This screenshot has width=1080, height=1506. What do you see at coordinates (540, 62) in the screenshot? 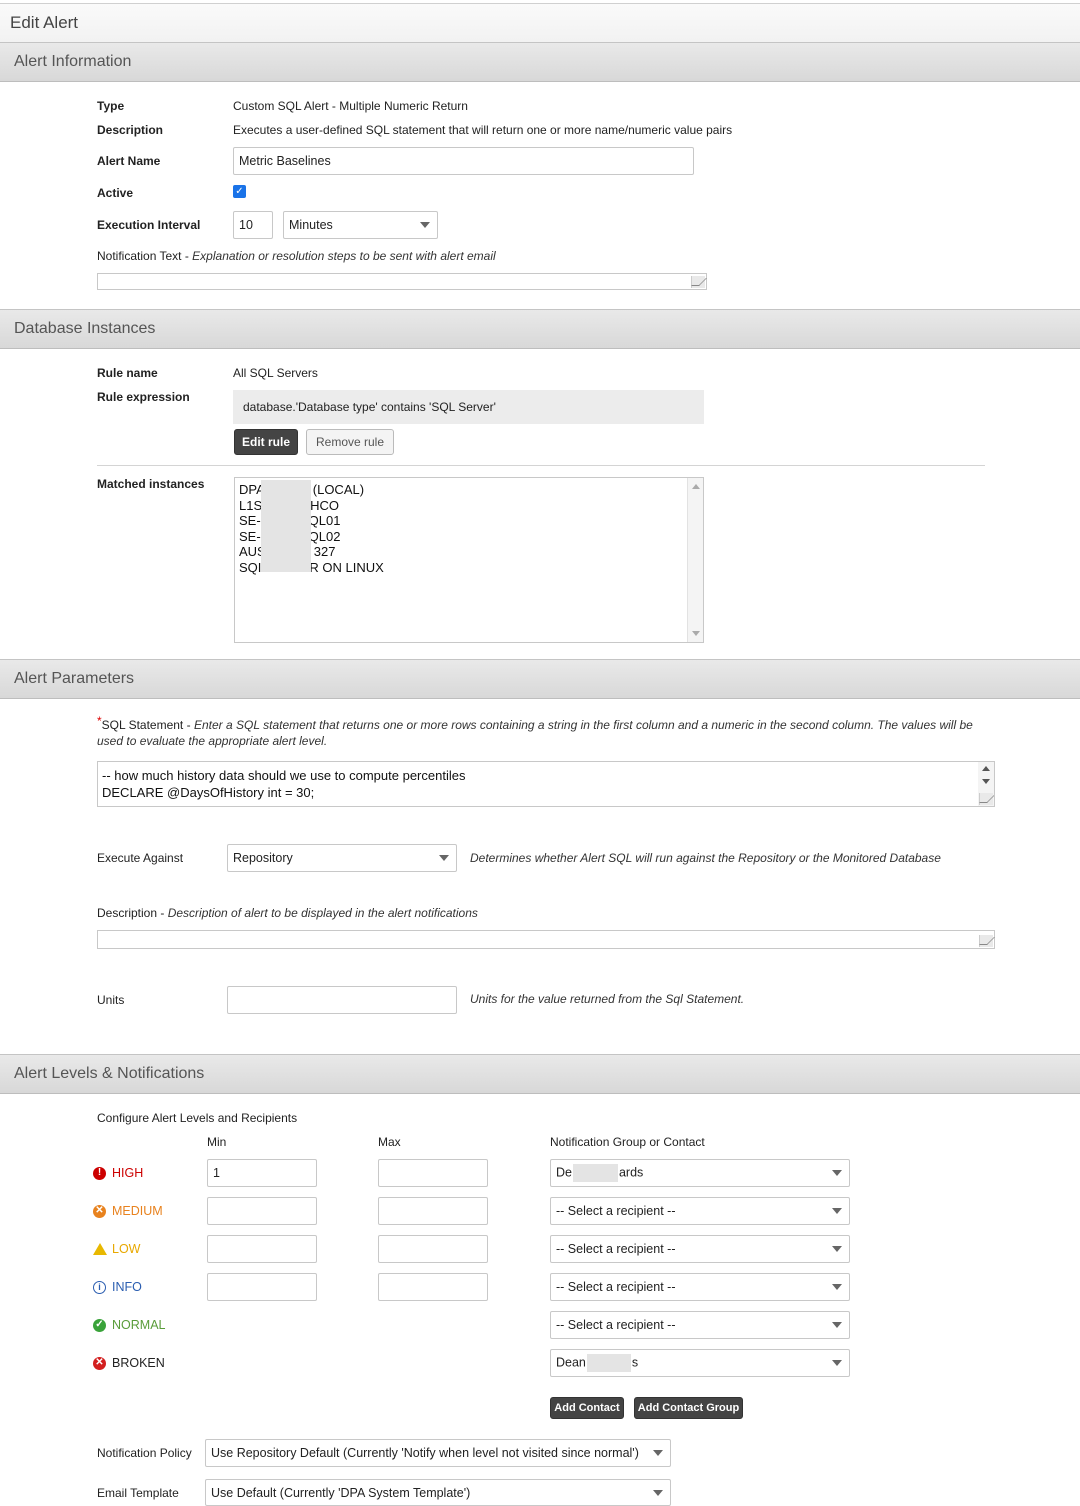
I see `section-alert-information: Alert Information` at bounding box center [540, 62].